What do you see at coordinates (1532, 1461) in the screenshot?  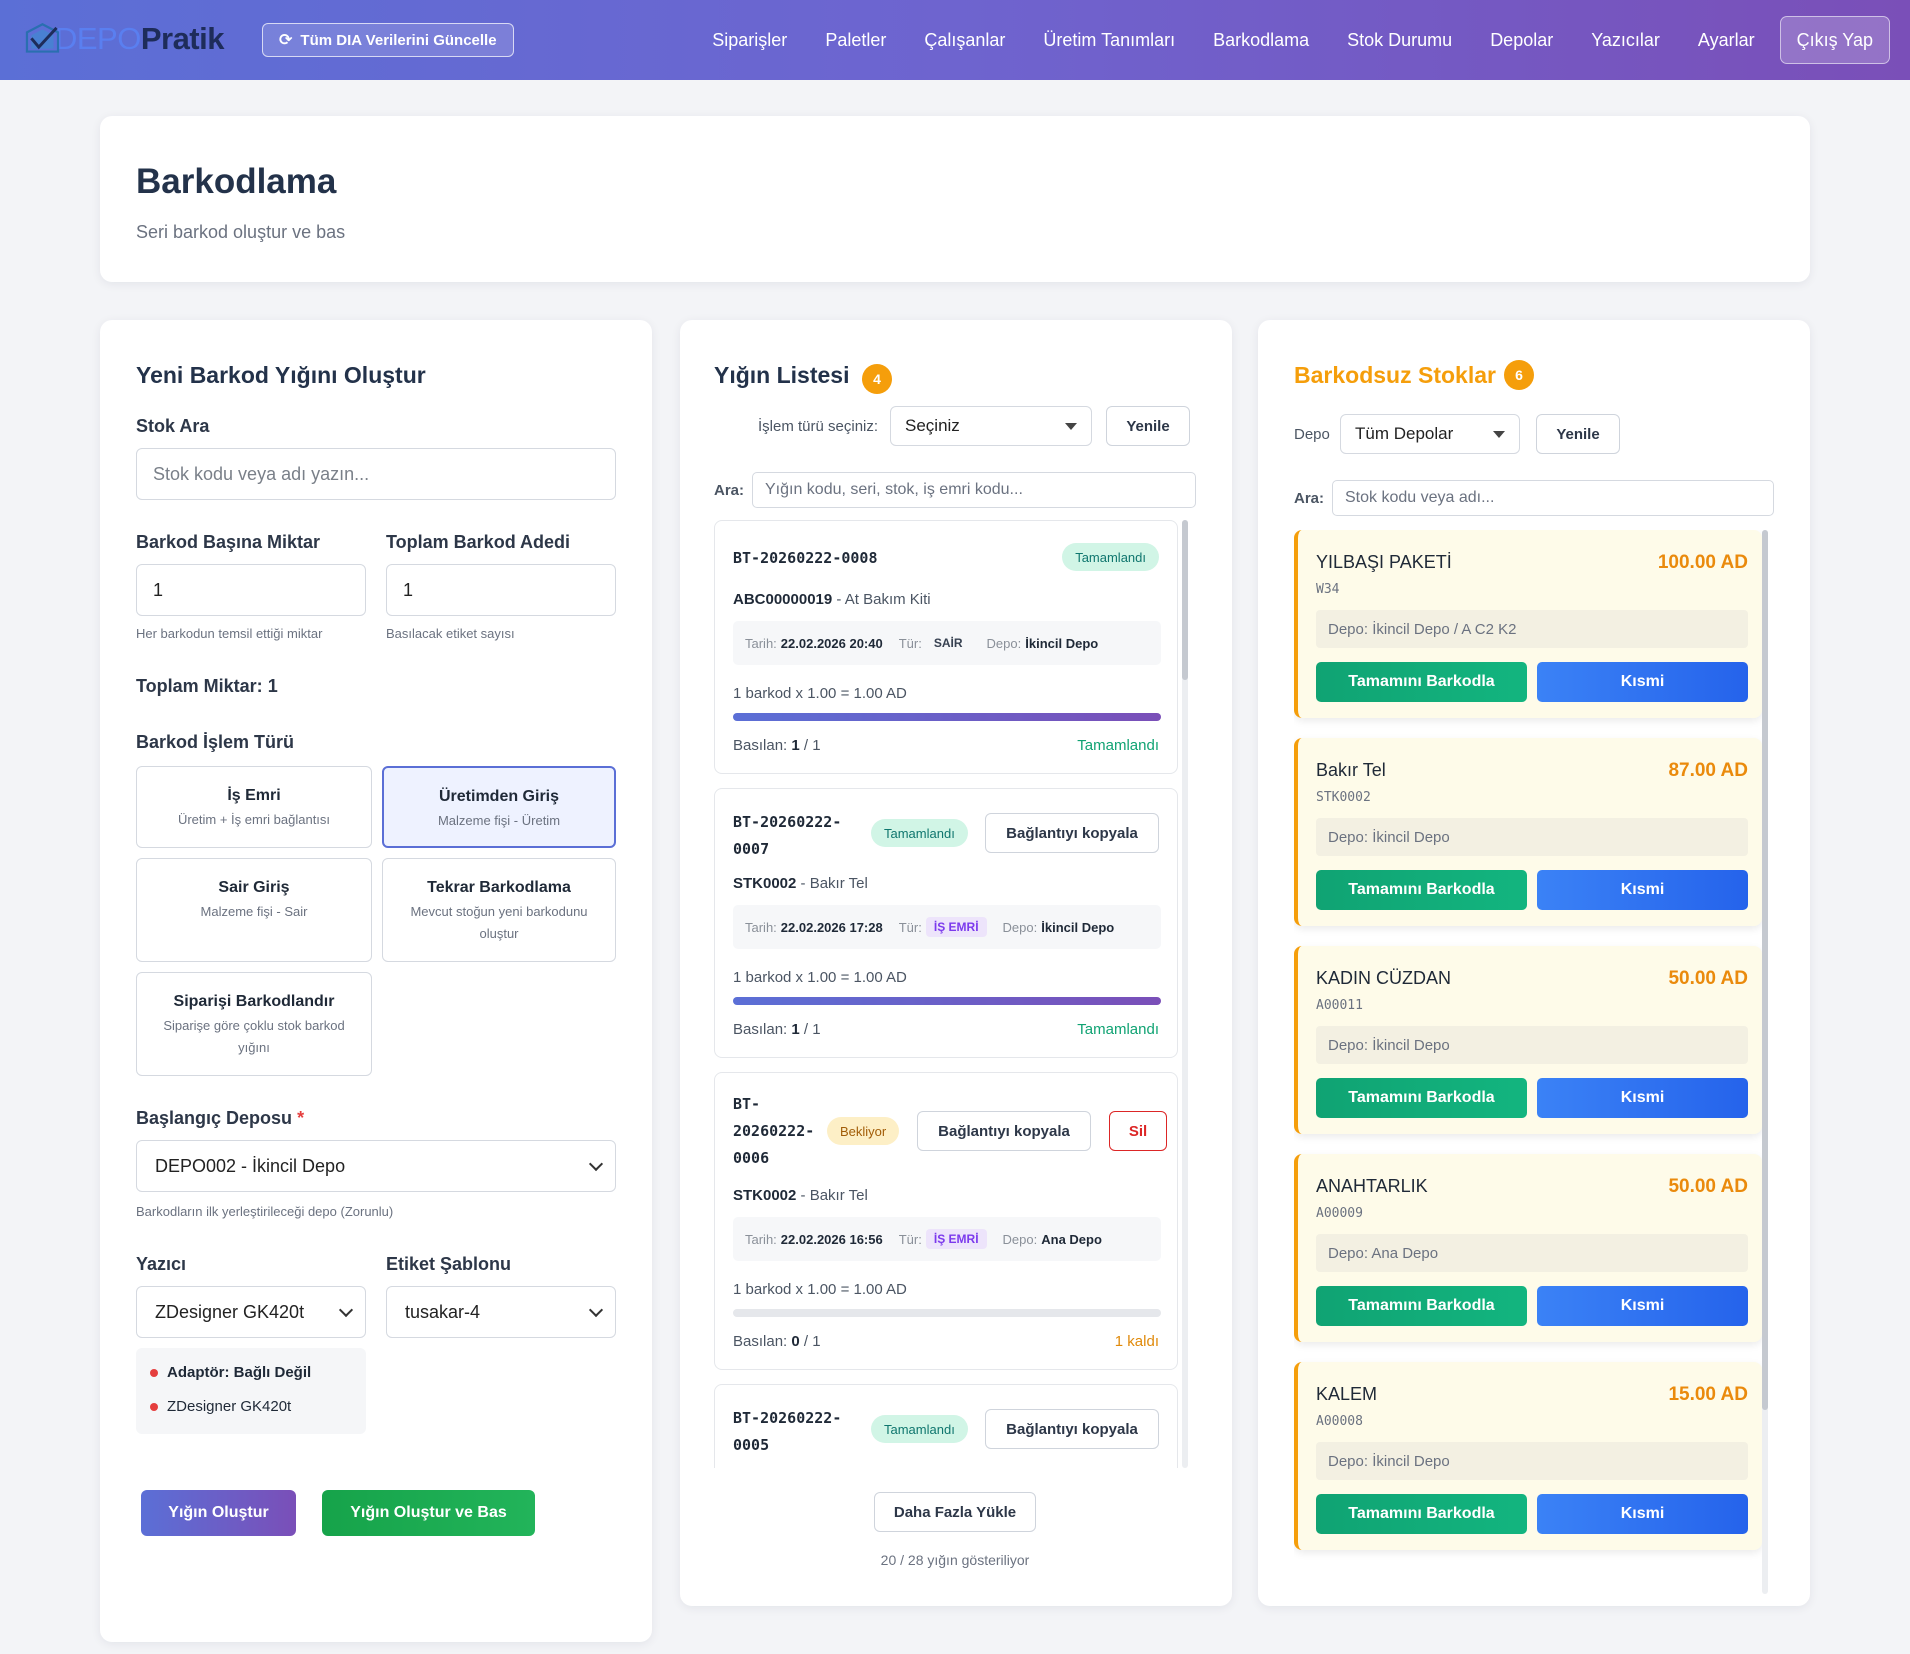 I see `stock-depot: Depo: İkincil Depo` at bounding box center [1532, 1461].